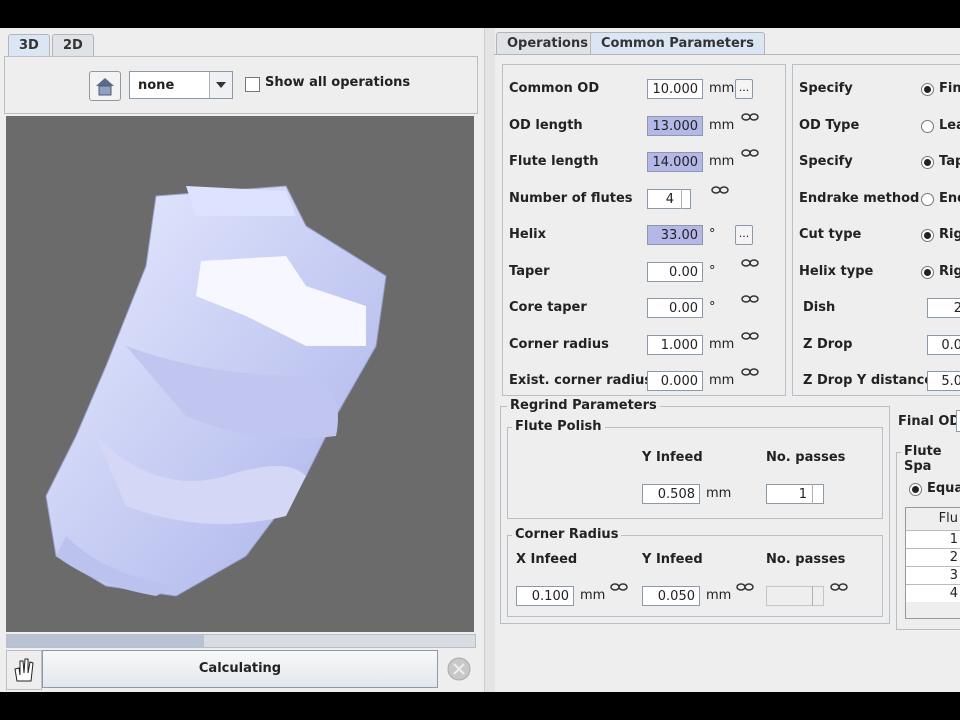 The image size is (960, 720). Describe the element at coordinates (686, 198) in the screenshot. I see `flutes-spinner` at that location.